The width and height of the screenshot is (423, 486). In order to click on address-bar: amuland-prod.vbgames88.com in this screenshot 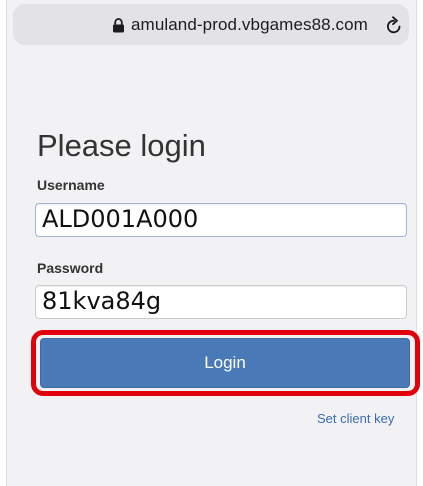, I will do `click(211, 24)`.